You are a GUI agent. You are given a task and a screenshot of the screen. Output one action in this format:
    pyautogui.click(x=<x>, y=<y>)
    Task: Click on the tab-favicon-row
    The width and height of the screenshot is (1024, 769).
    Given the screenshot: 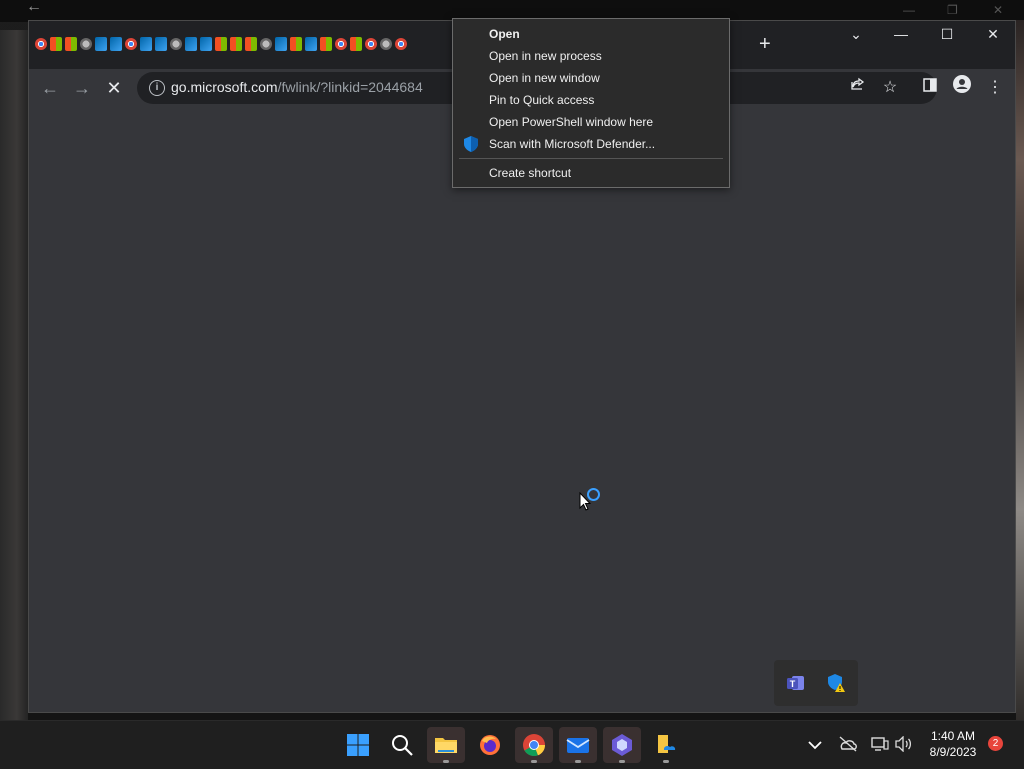 What is the action you would take?
    pyautogui.click(x=221, y=46)
    